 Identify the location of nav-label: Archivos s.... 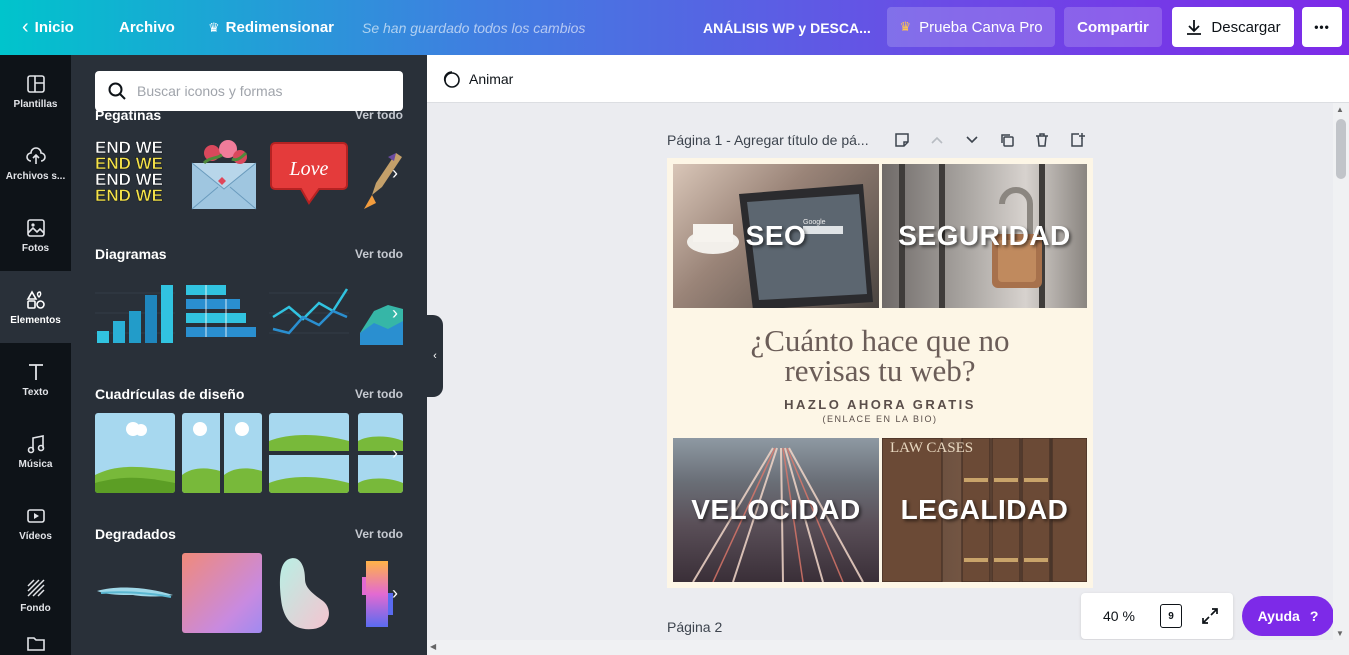
(35, 176).